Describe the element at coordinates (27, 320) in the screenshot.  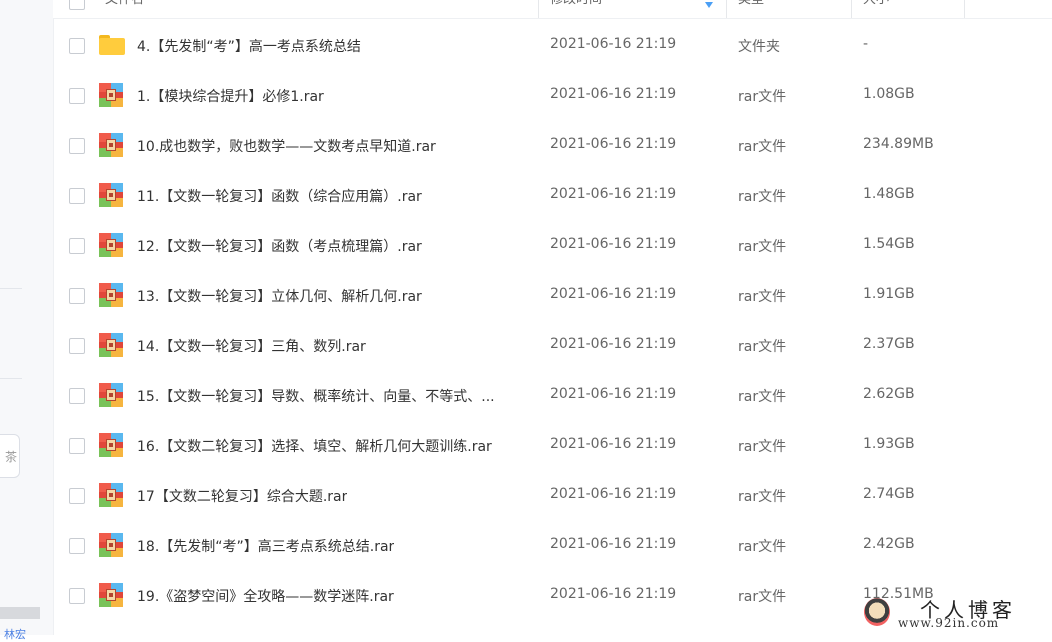
I see `sidebar: 茶 林宏` at that location.